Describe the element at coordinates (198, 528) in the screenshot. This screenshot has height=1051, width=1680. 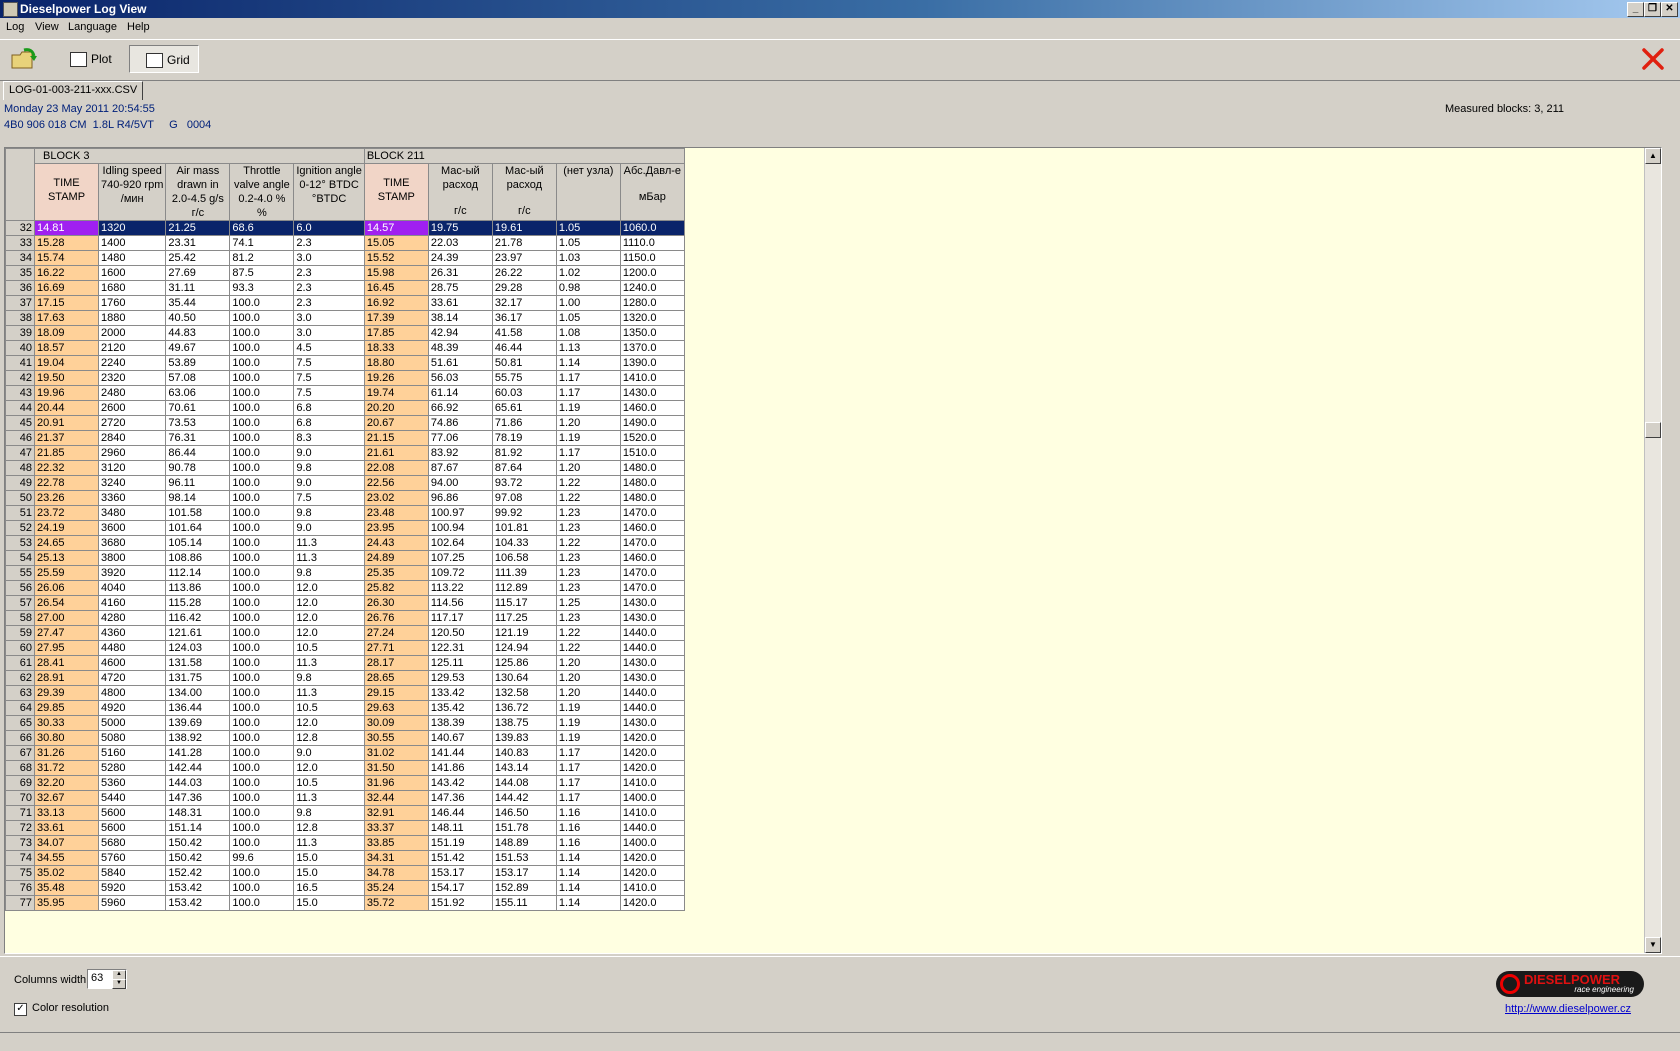
I see `grid-cell: 101.64` at that location.